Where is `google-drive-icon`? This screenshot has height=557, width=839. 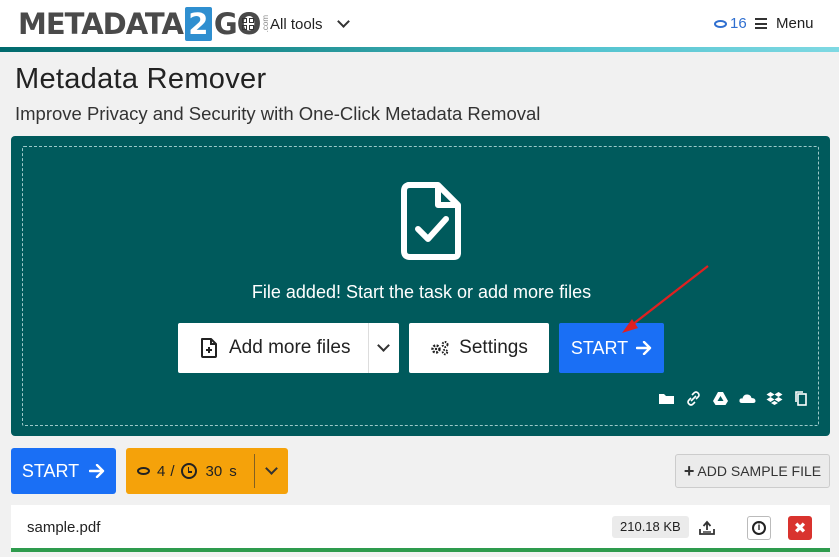 google-drive-icon is located at coordinates (720, 398).